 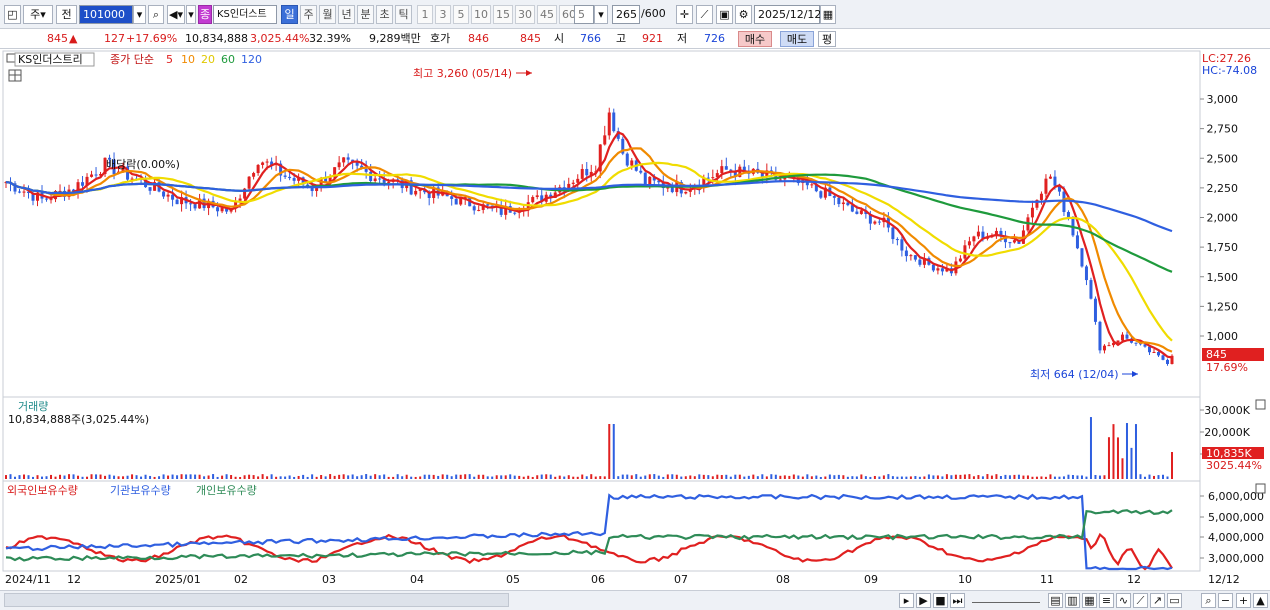 What do you see at coordinates (425, 14) in the screenshot?
I see `interval-1: 1` at bounding box center [425, 14].